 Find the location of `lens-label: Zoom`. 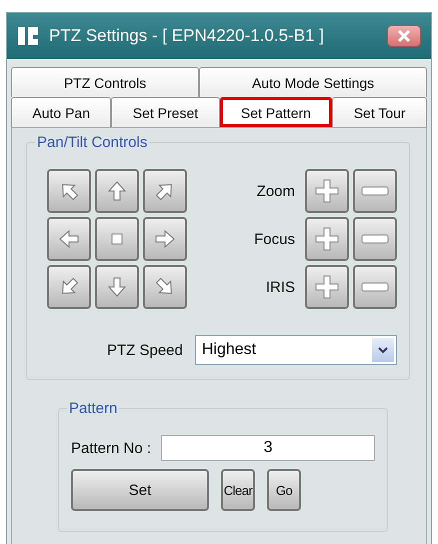

lens-label: Zoom is located at coordinates (276, 191).